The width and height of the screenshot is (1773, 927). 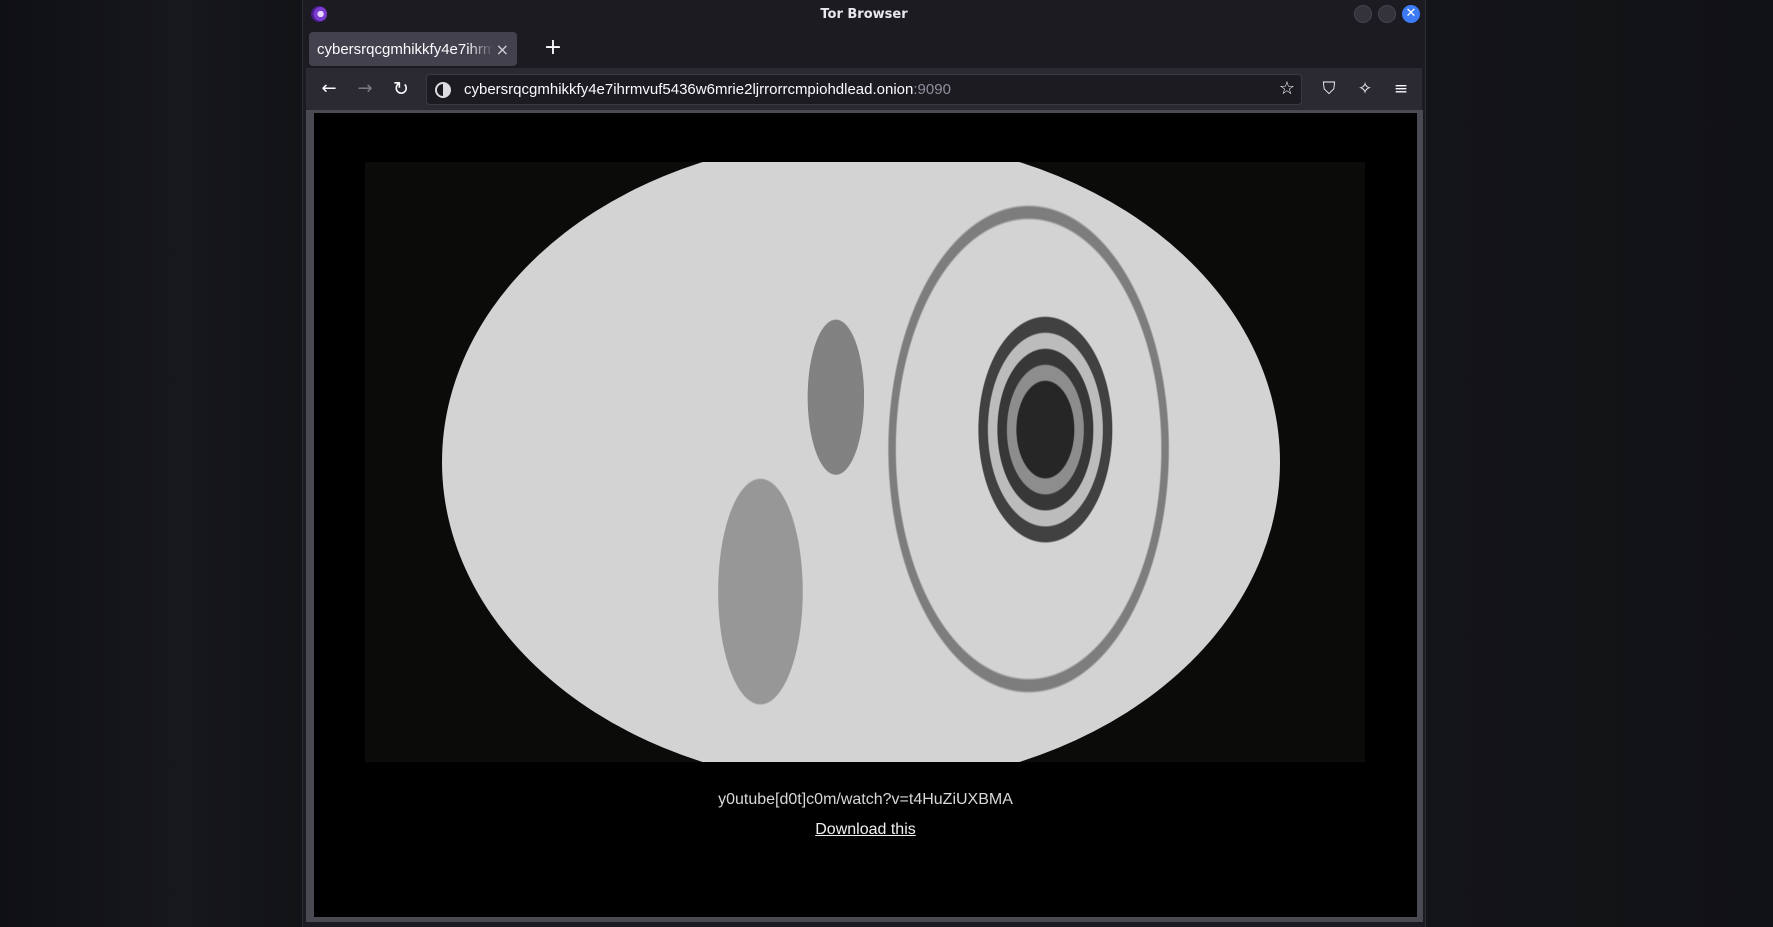 I want to click on close-icon: ✕, so click(x=1411, y=13).